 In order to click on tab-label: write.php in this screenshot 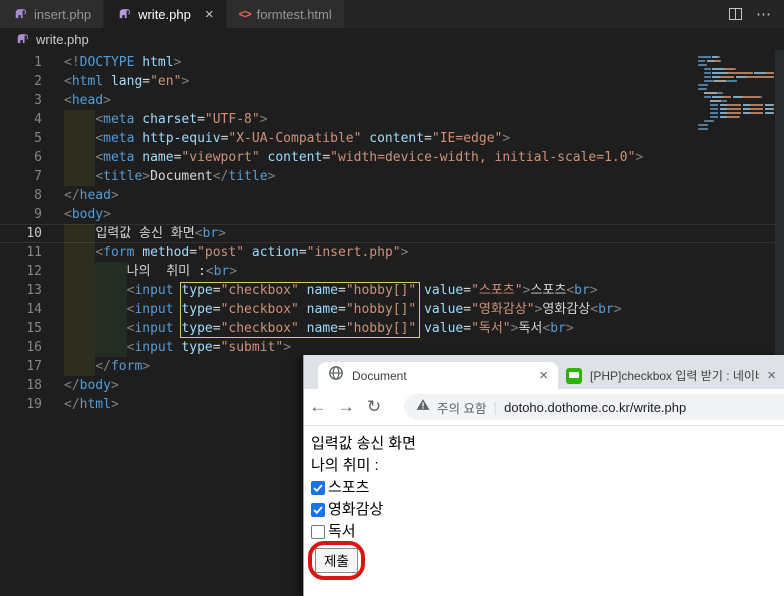, I will do `click(164, 14)`.